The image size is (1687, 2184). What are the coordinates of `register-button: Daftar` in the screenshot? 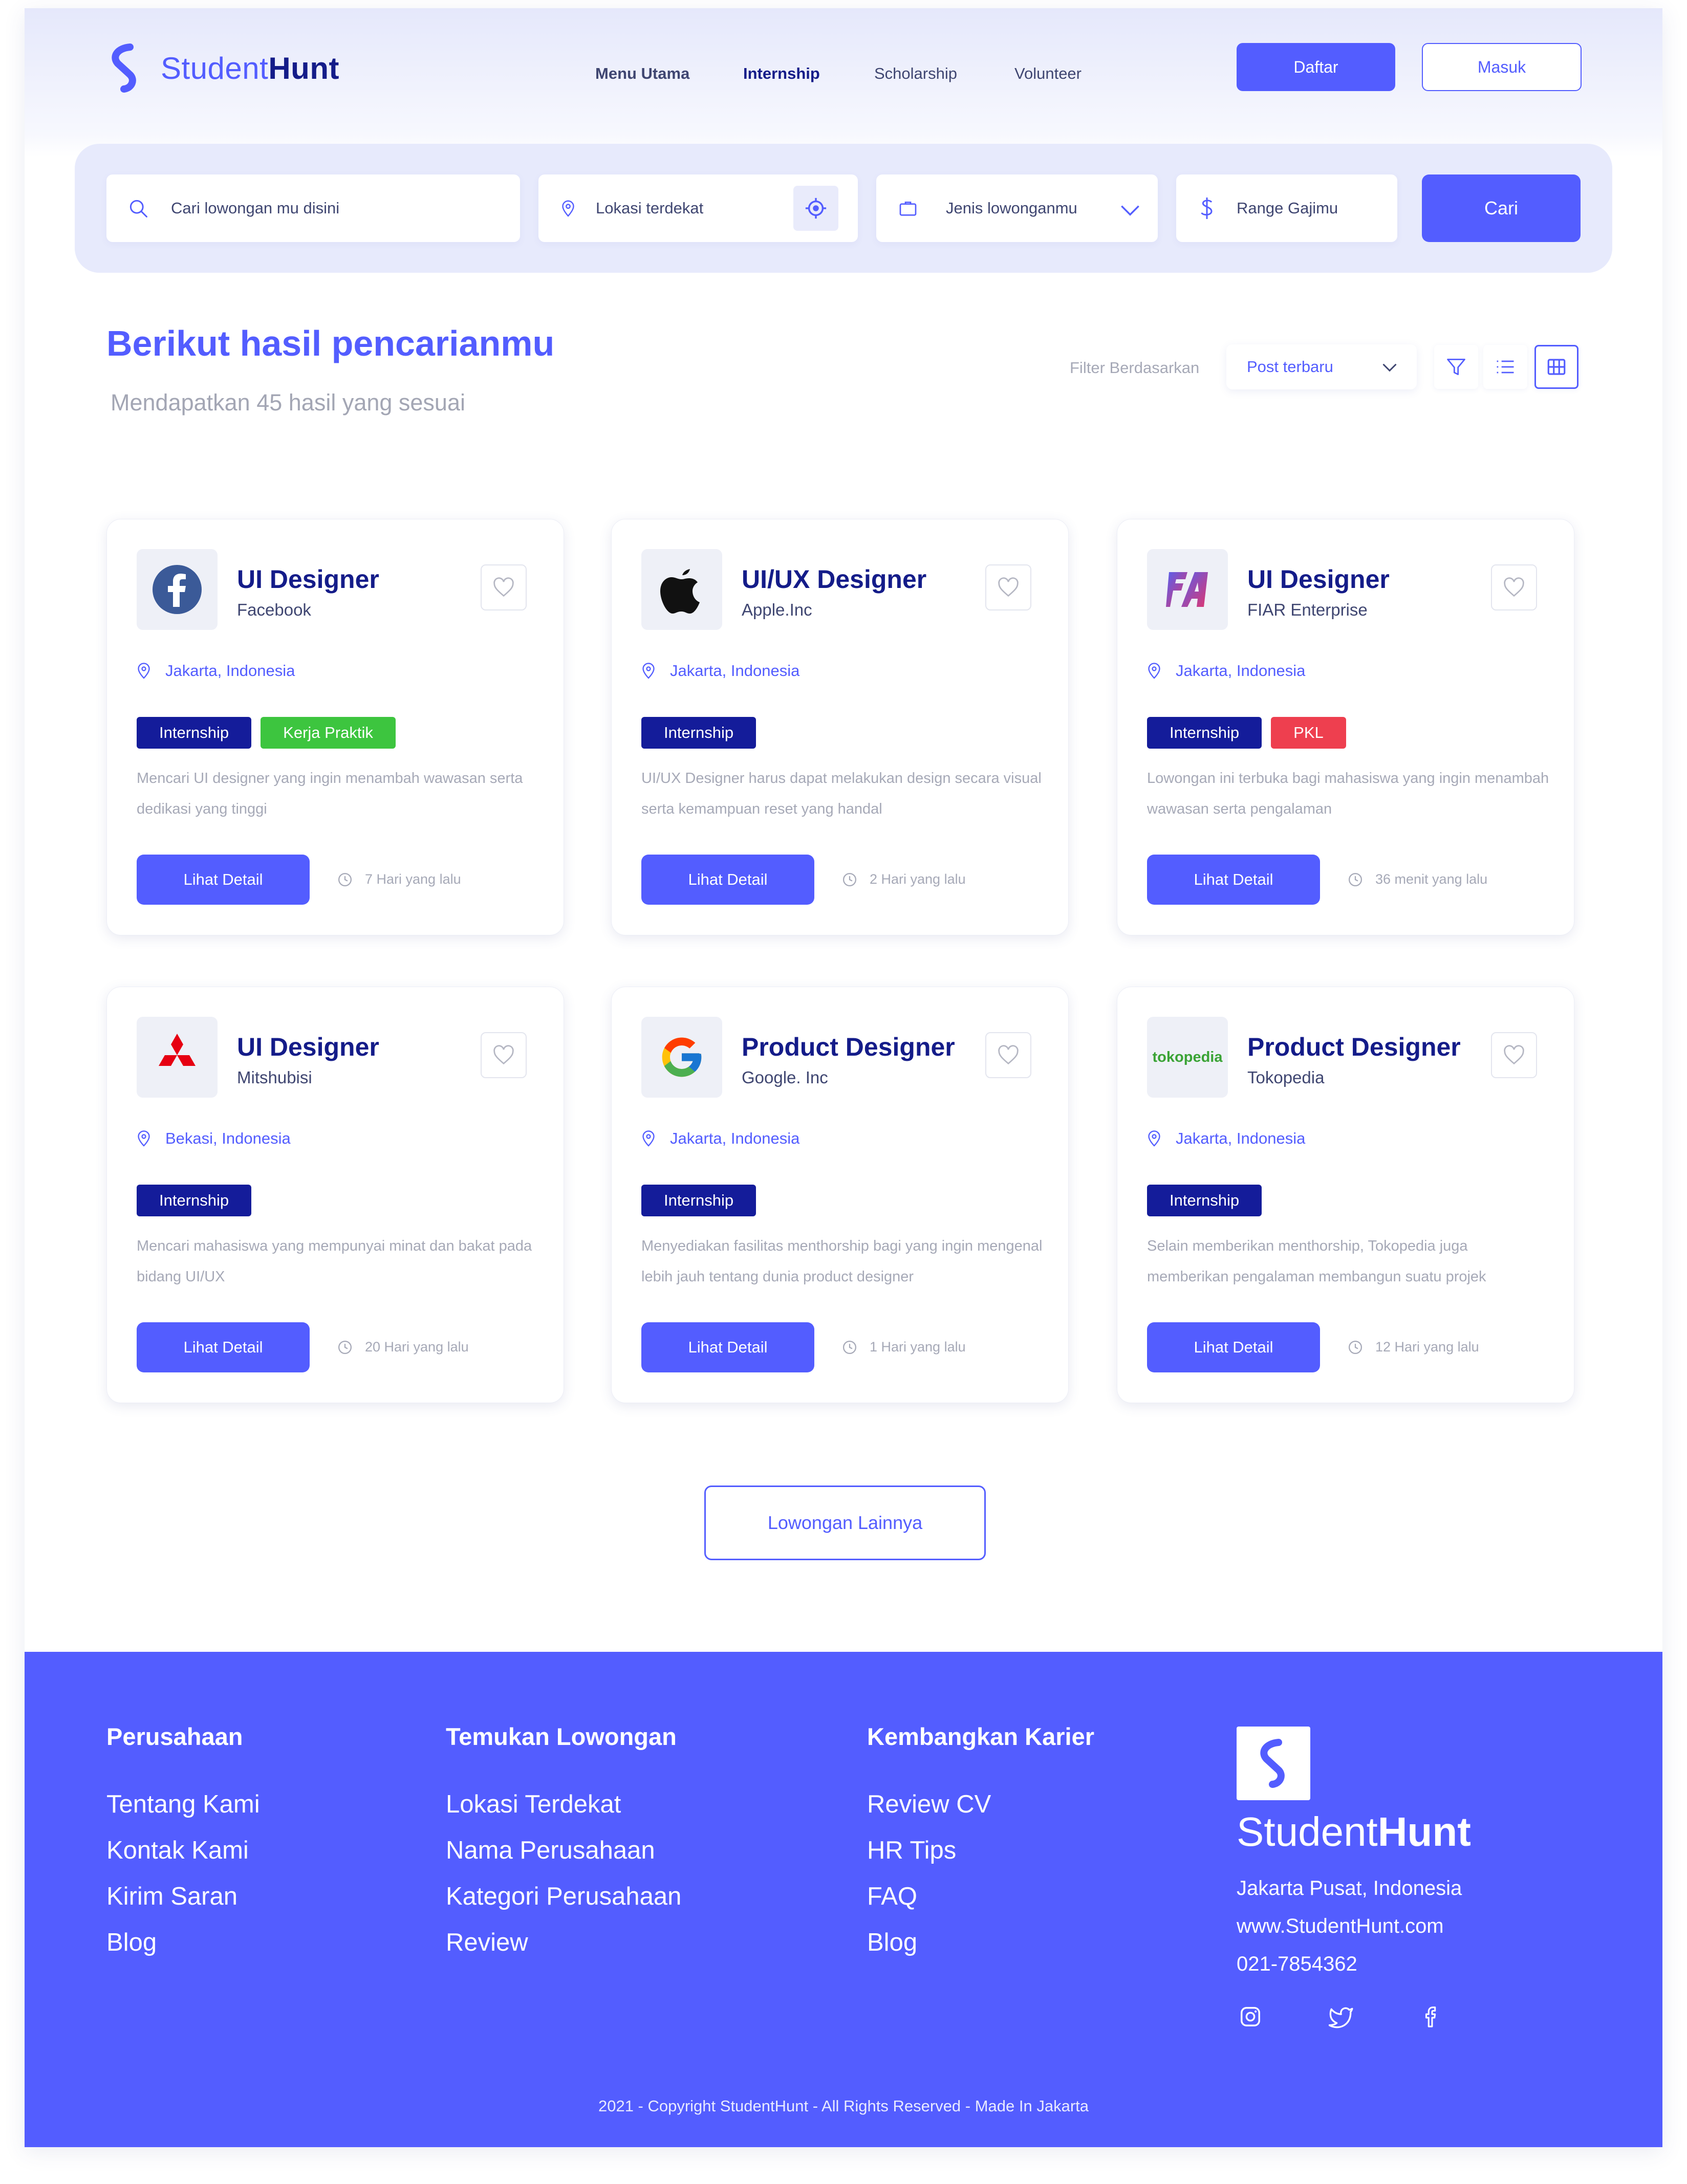 It's located at (1316, 67).